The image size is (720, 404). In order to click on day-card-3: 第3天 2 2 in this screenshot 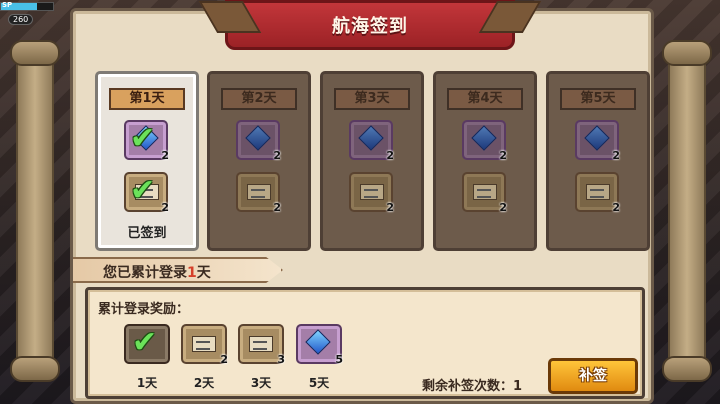, I will do `click(372, 161)`.